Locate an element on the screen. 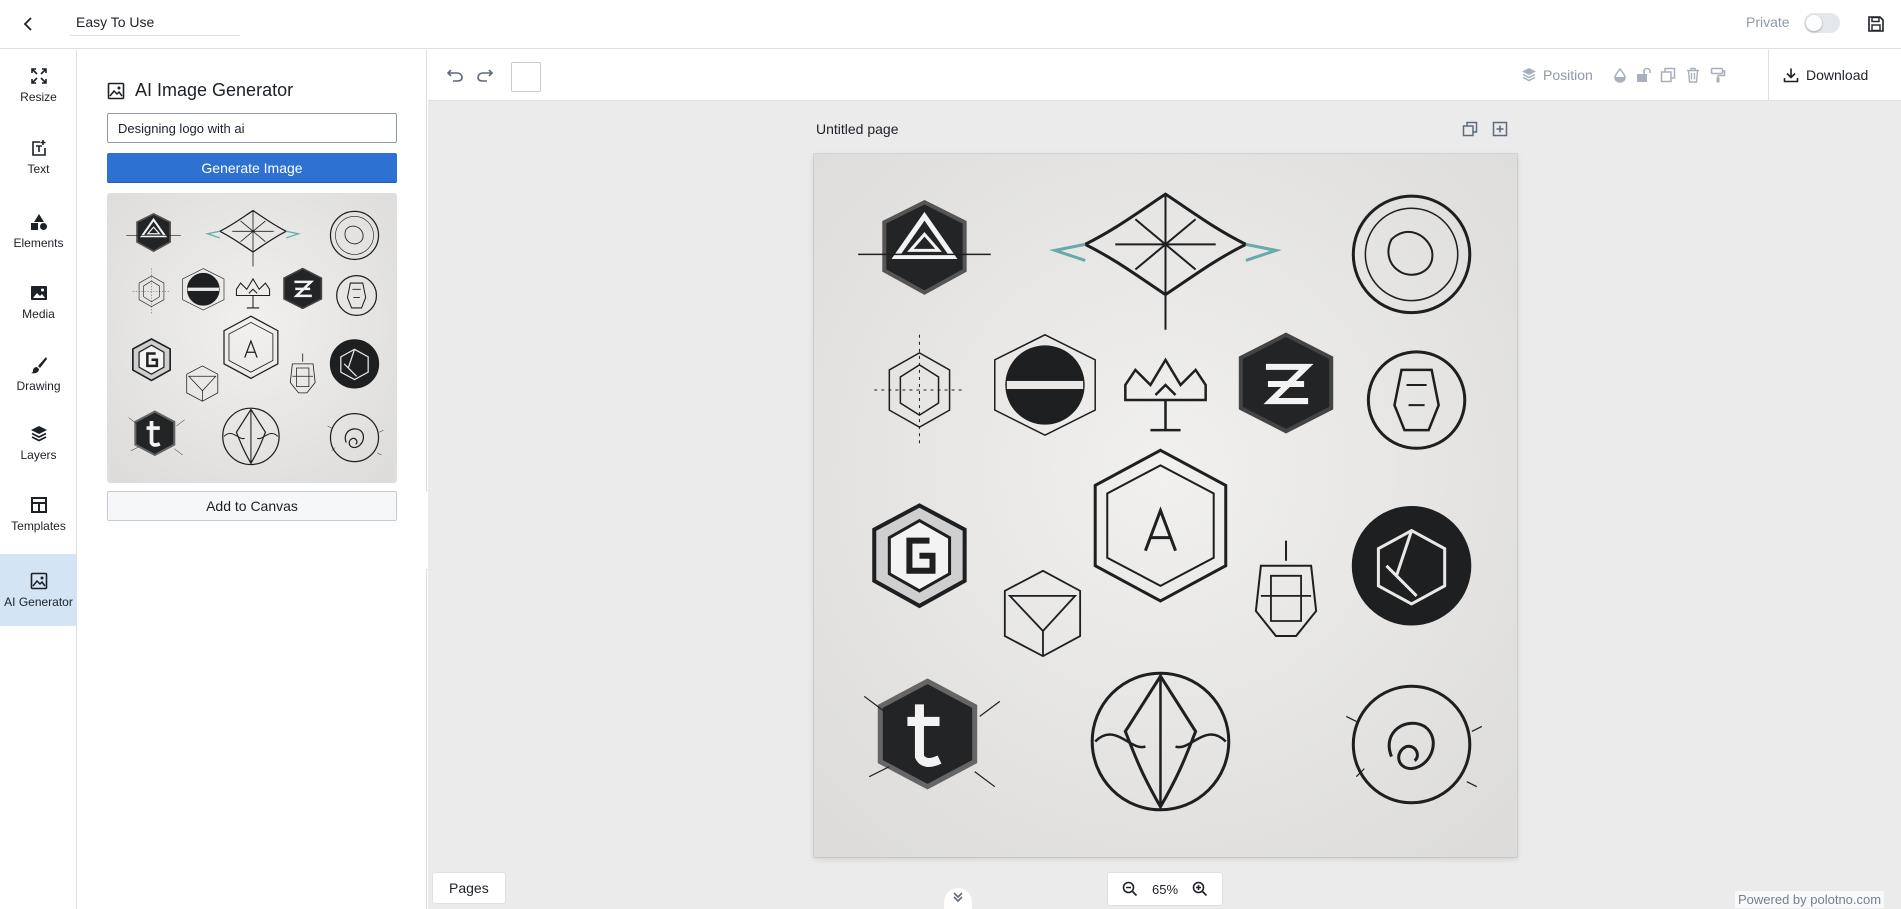 This screenshot has width=1901, height=909. droplet-icon is located at coordinates (1620, 75).